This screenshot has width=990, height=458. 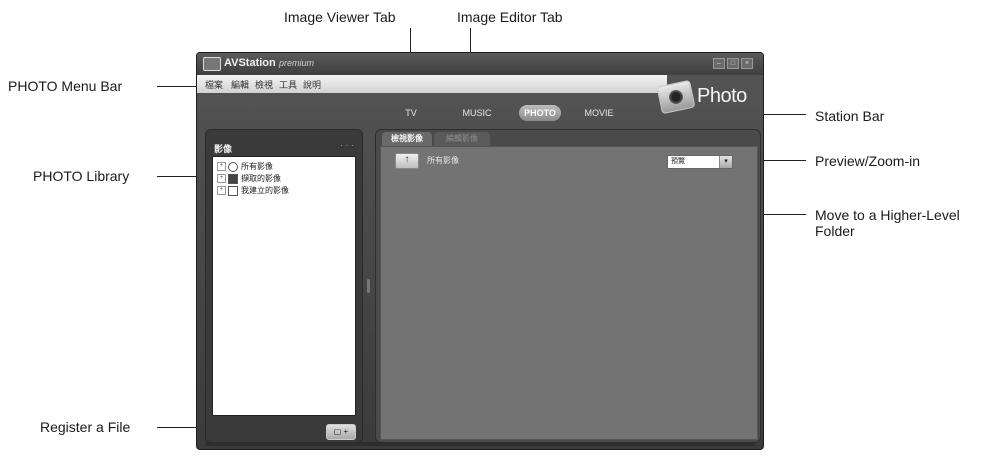 I want to click on close-icon: ×, so click(x=747, y=63).